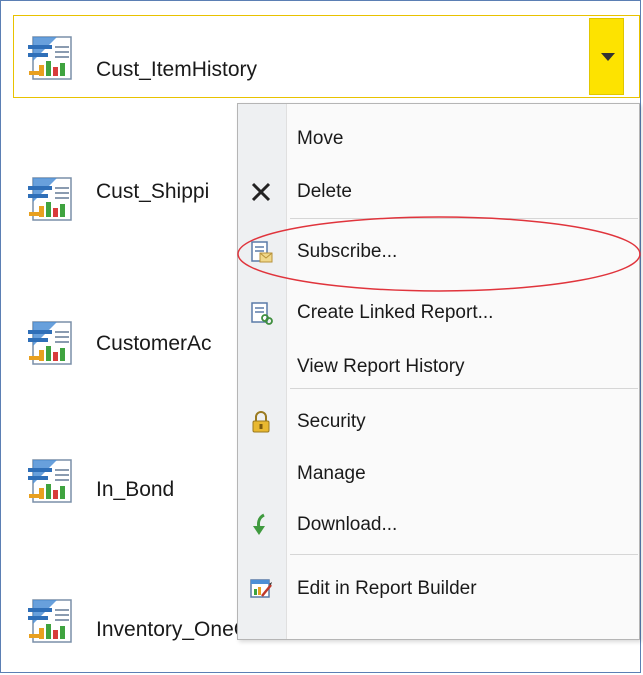  What do you see at coordinates (261, 422) in the screenshot?
I see `lock-icon` at bounding box center [261, 422].